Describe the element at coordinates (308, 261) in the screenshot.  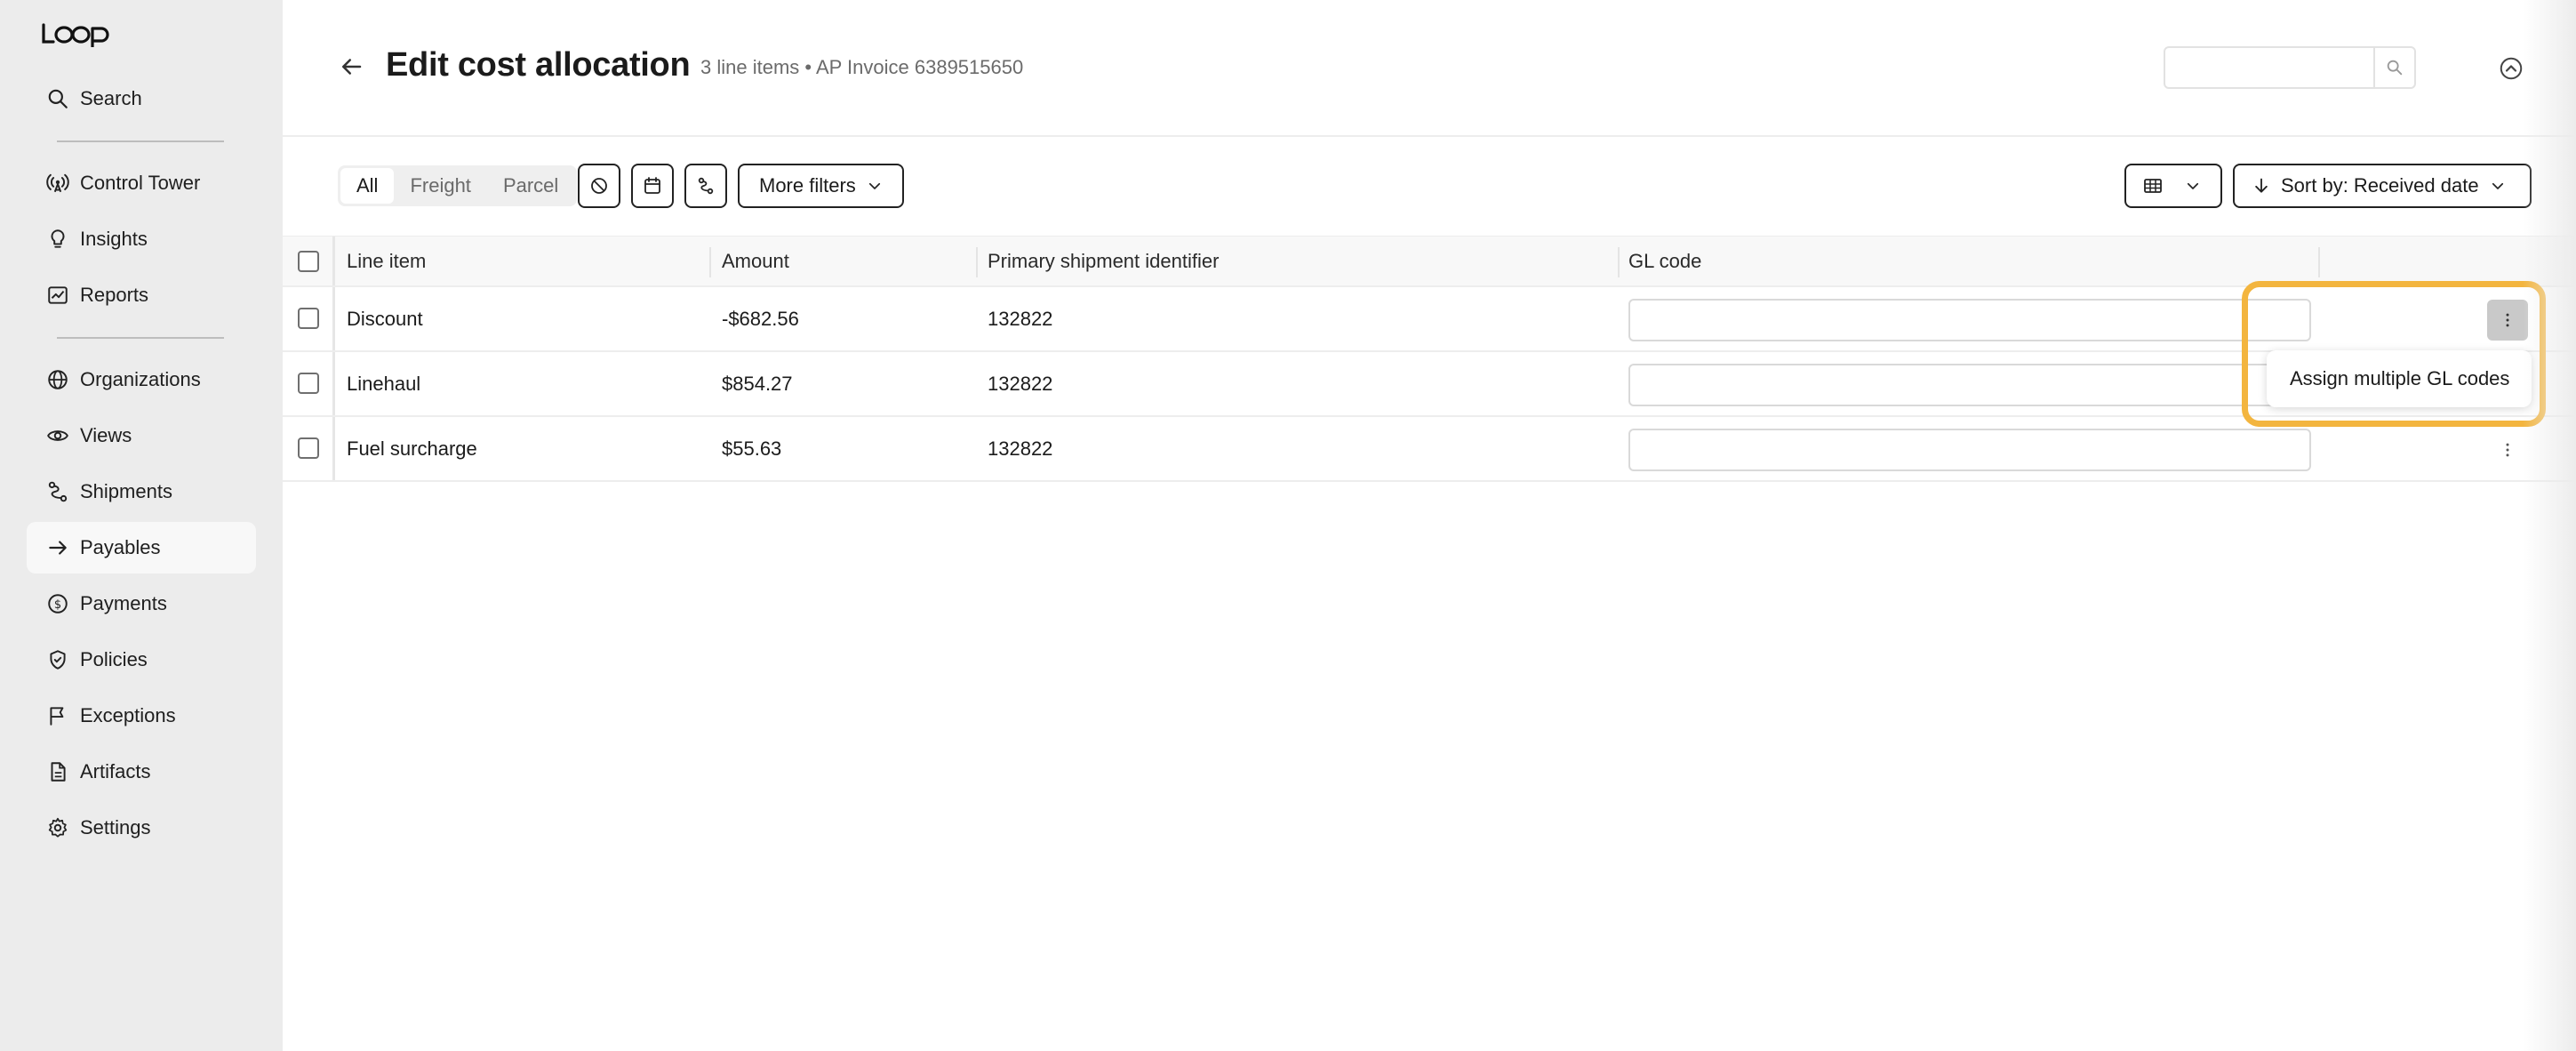
I see `select-all-checkbox` at that location.